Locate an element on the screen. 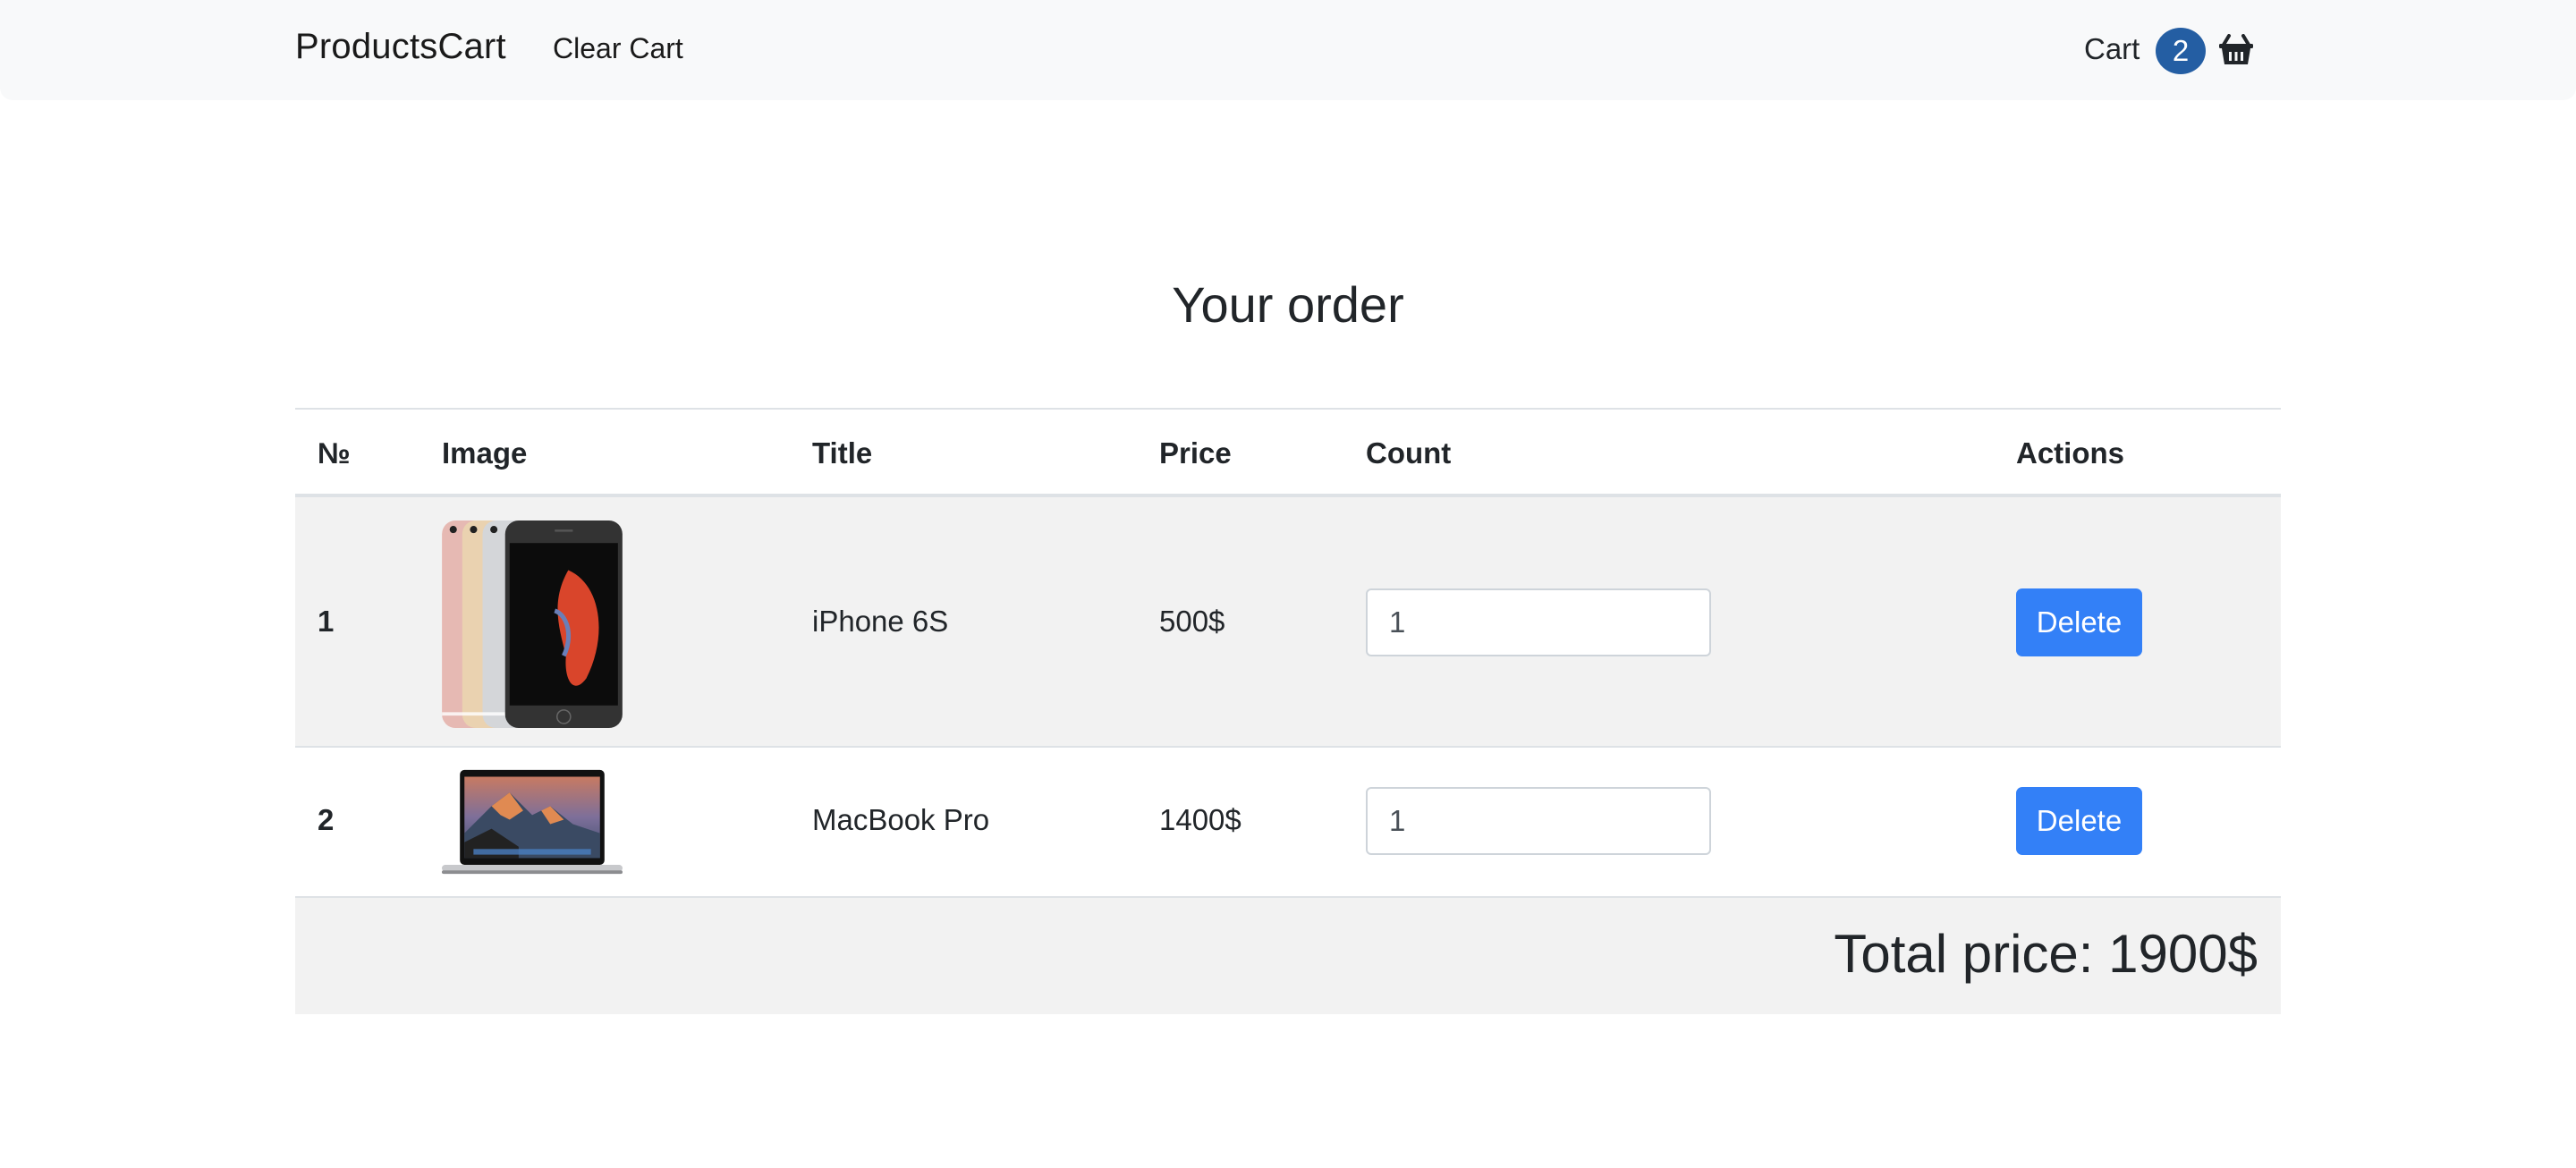 The height and width of the screenshot is (1168, 2576). row-number: 1 is located at coordinates (326, 621).